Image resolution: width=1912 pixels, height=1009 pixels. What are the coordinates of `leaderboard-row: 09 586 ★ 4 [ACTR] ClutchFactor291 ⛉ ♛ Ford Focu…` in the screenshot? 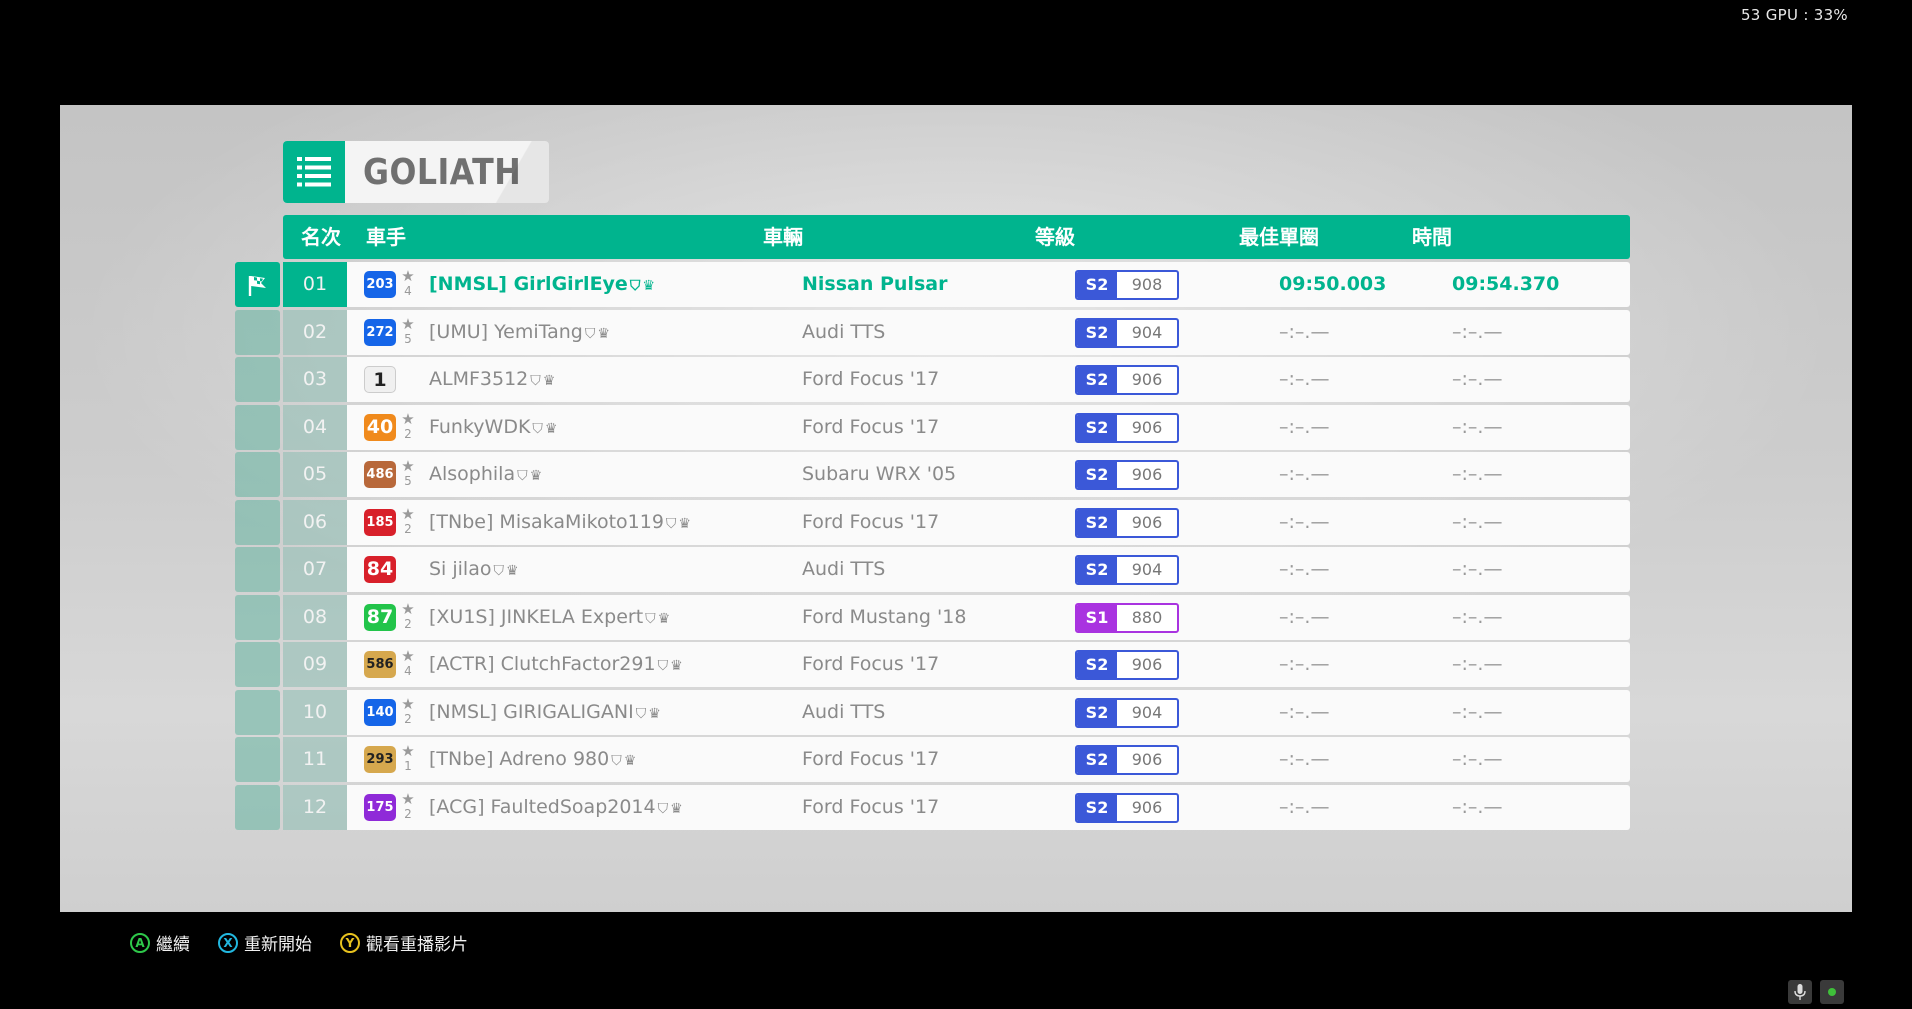 It's located at (932, 664).